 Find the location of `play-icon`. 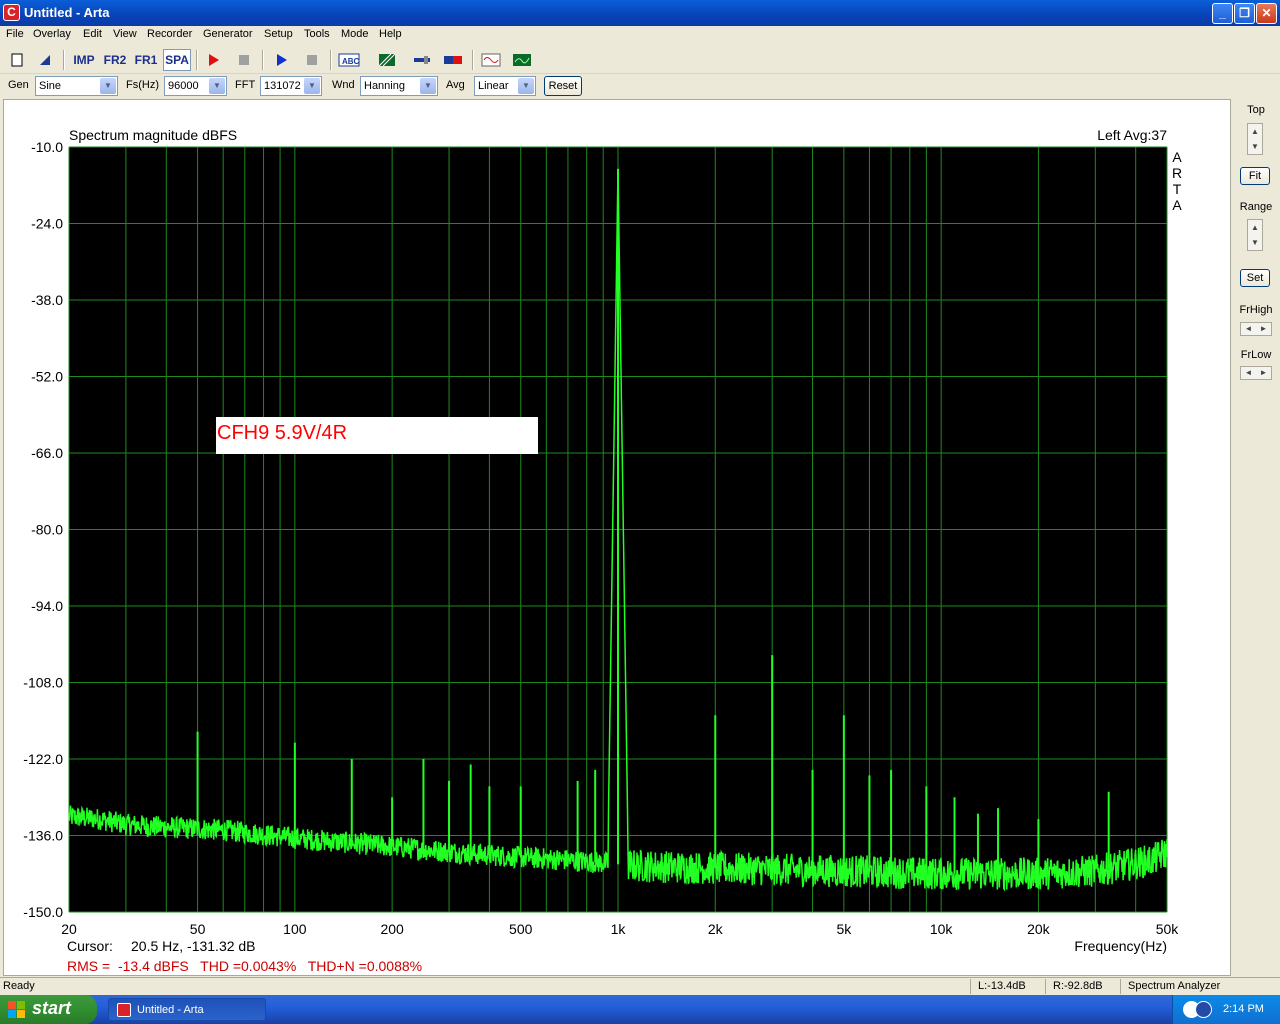

play-icon is located at coordinates (281, 60).